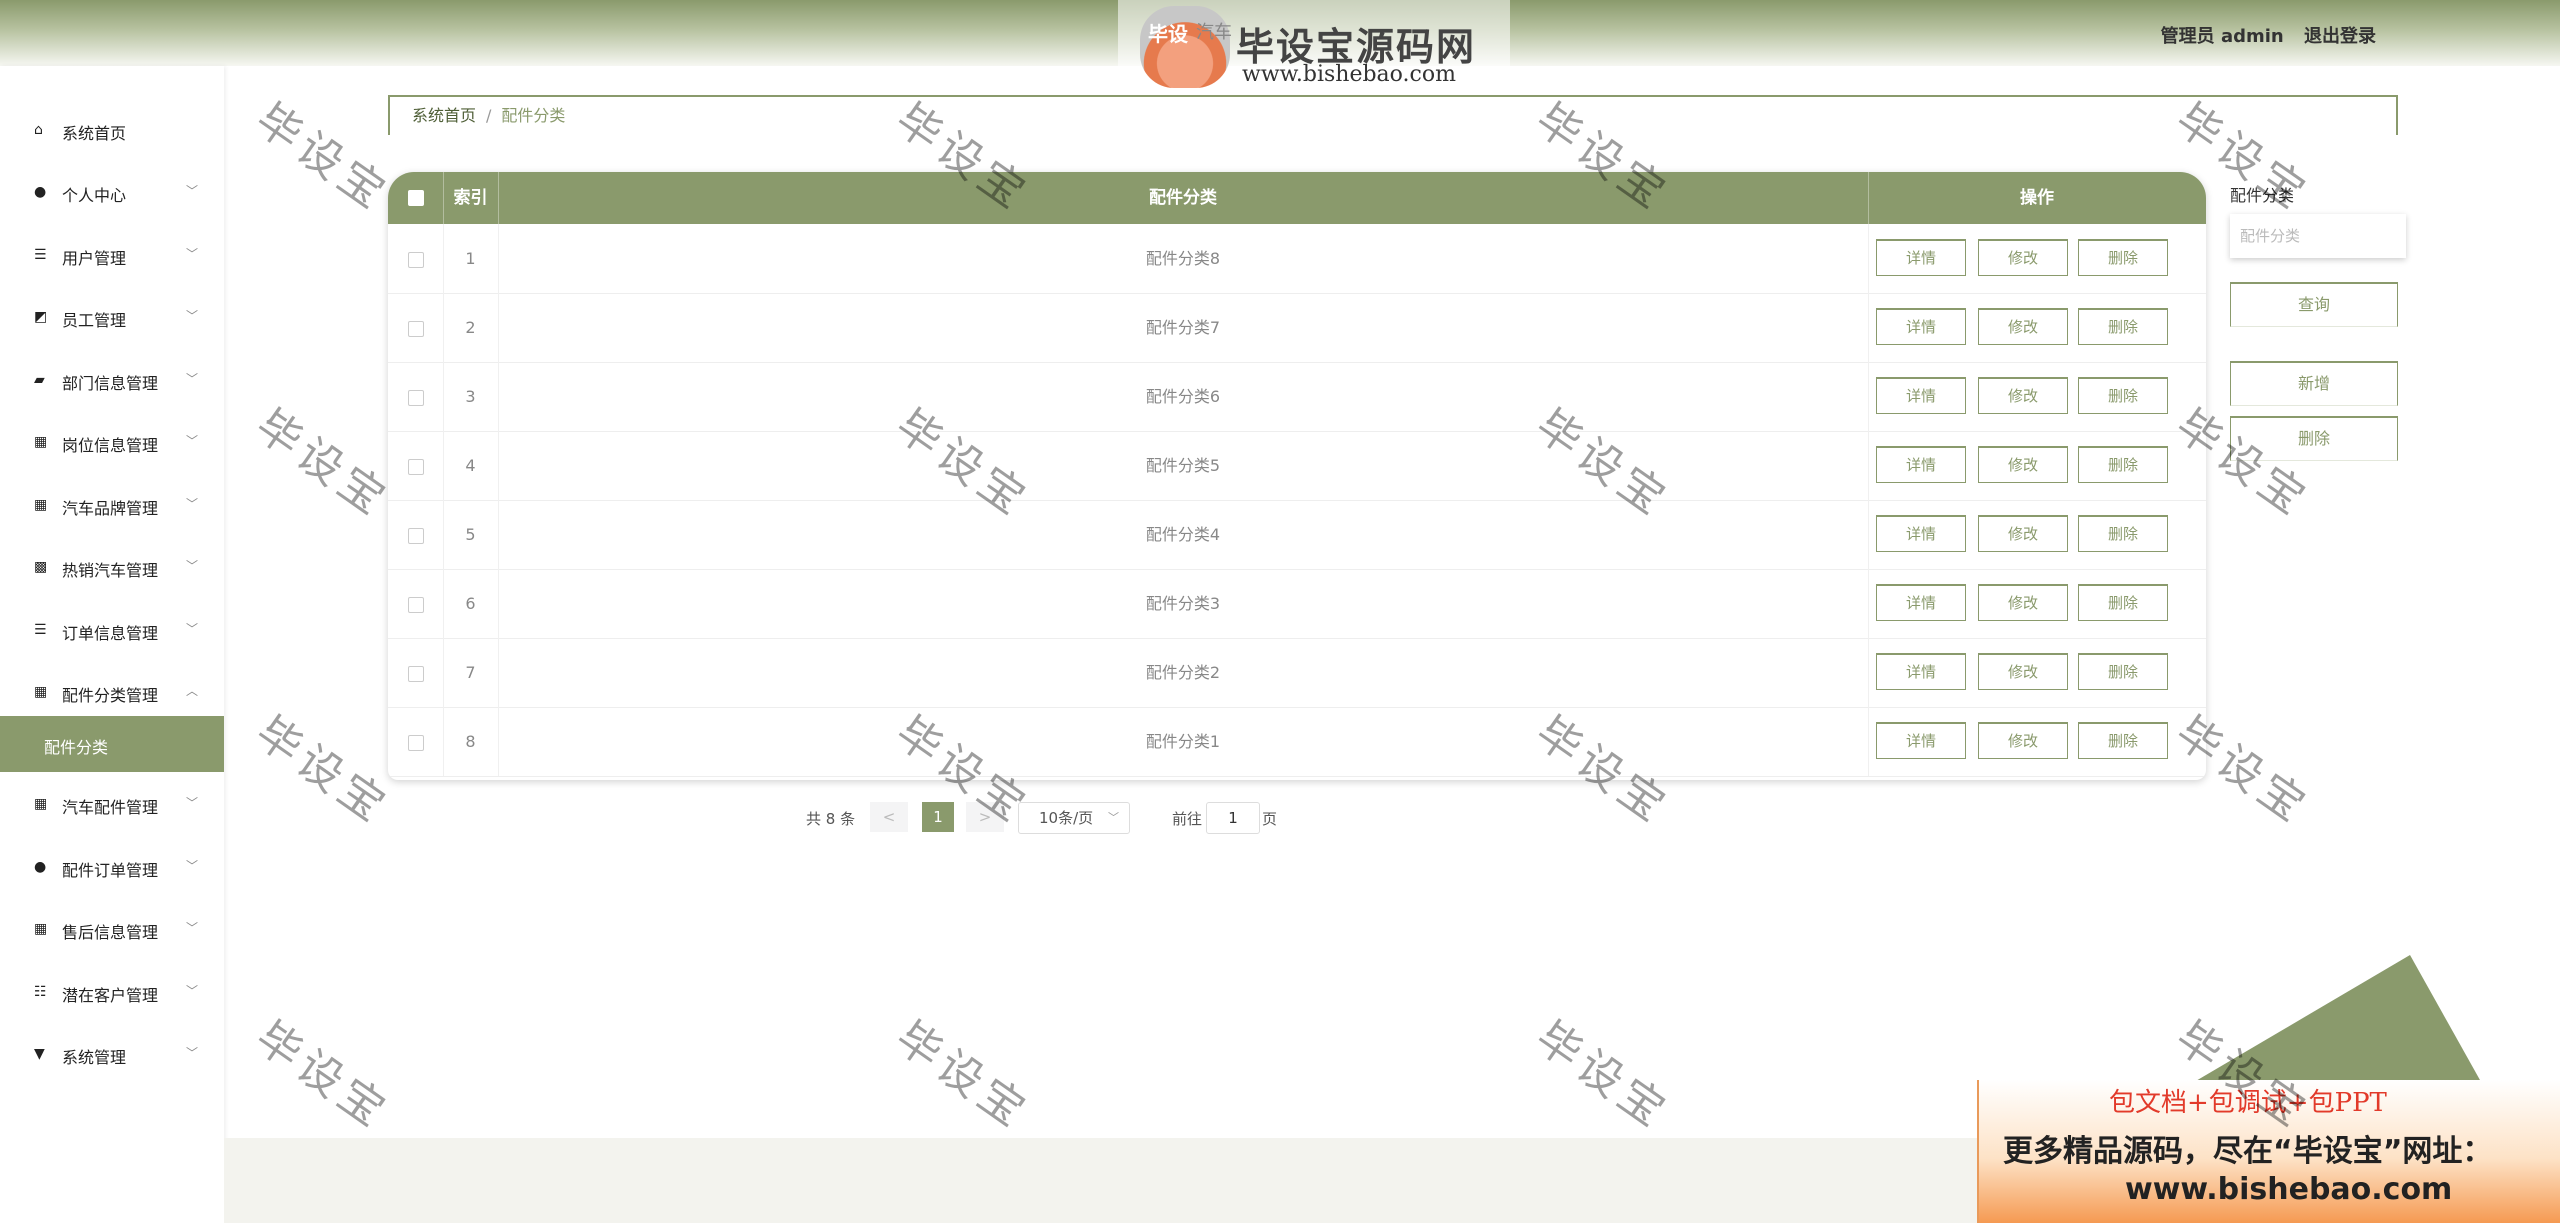  What do you see at coordinates (1074, 818) in the screenshot?
I see `page-size-select: 10条/页 ﹀` at bounding box center [1074, 818].